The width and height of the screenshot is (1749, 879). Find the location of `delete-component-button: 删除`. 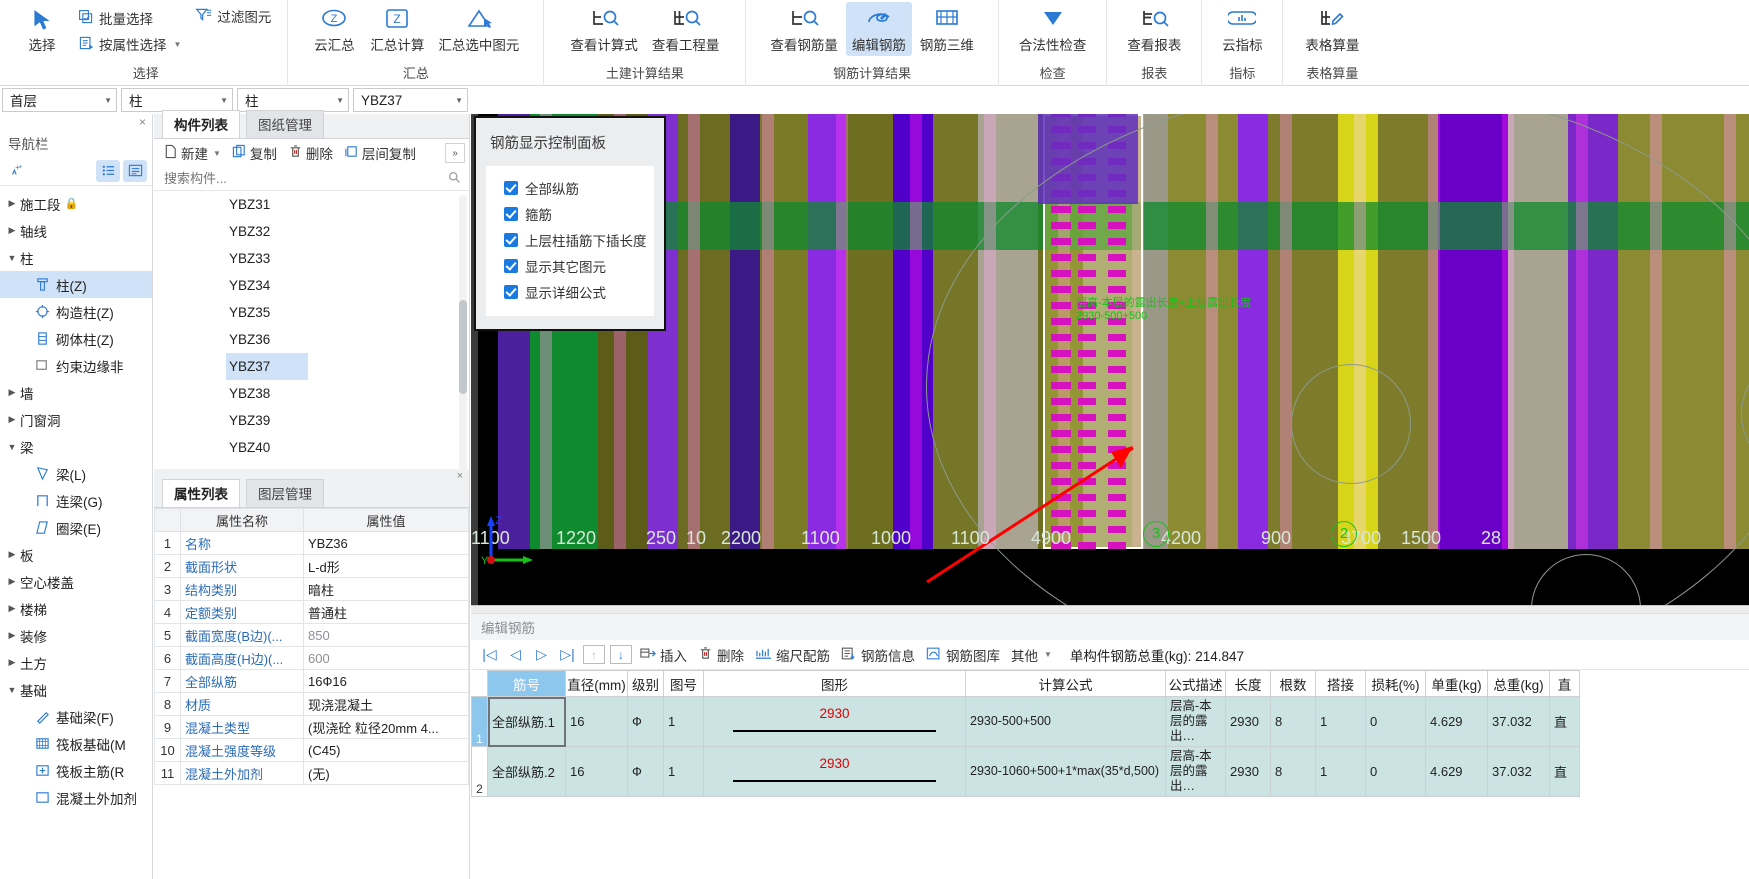

delete-component-button: 删除 is located at coordinates (310, 153).